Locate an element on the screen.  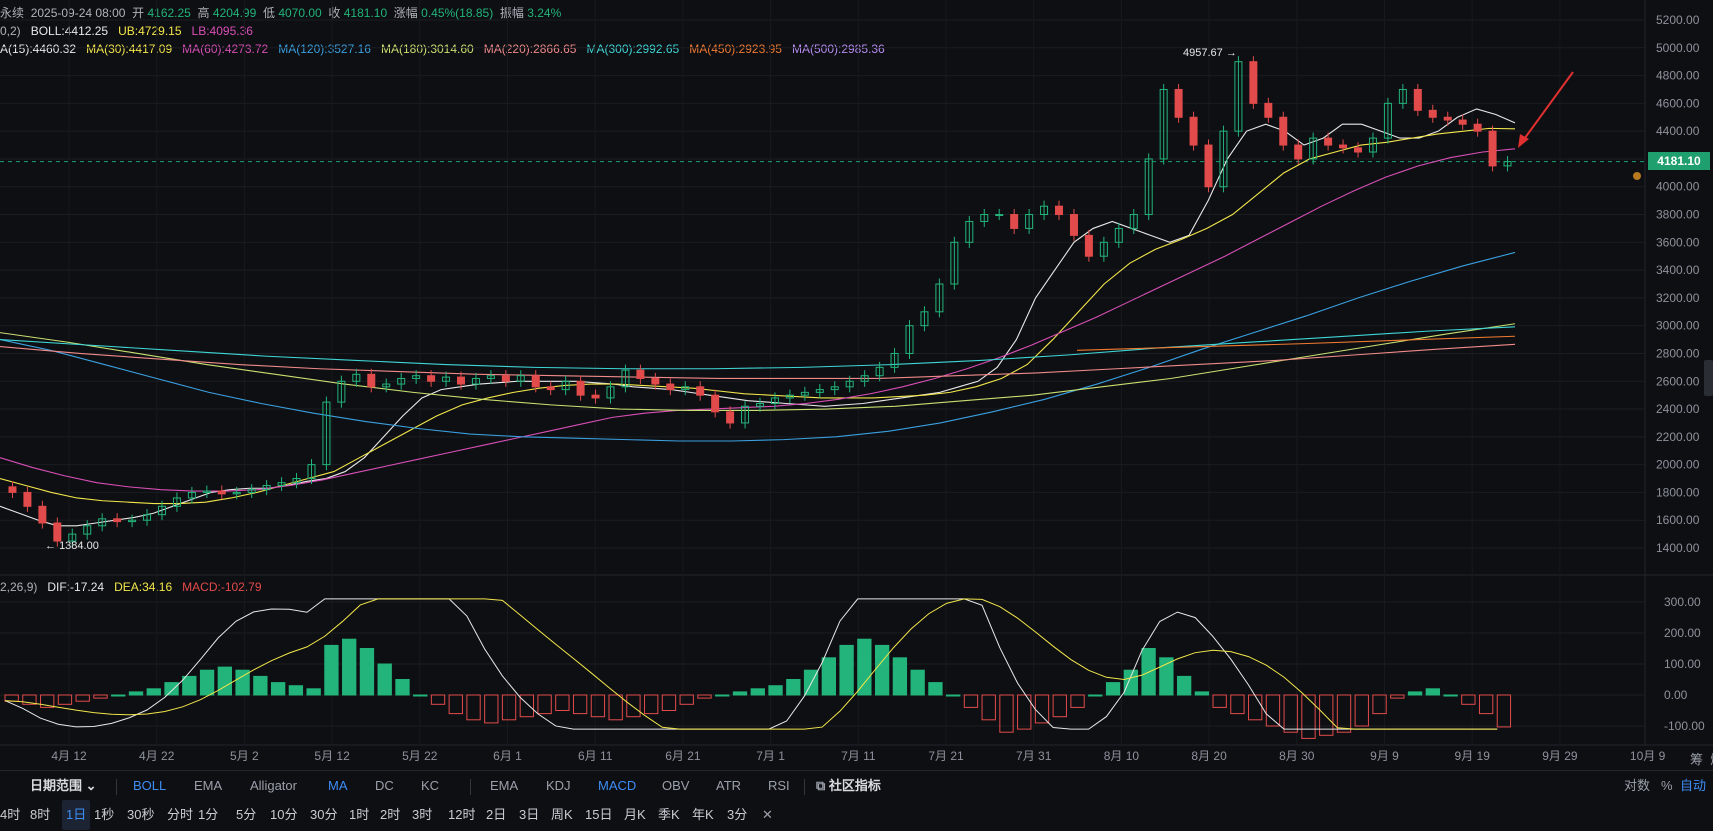
interval-2: 1日 is located at coordinates (76, 815).